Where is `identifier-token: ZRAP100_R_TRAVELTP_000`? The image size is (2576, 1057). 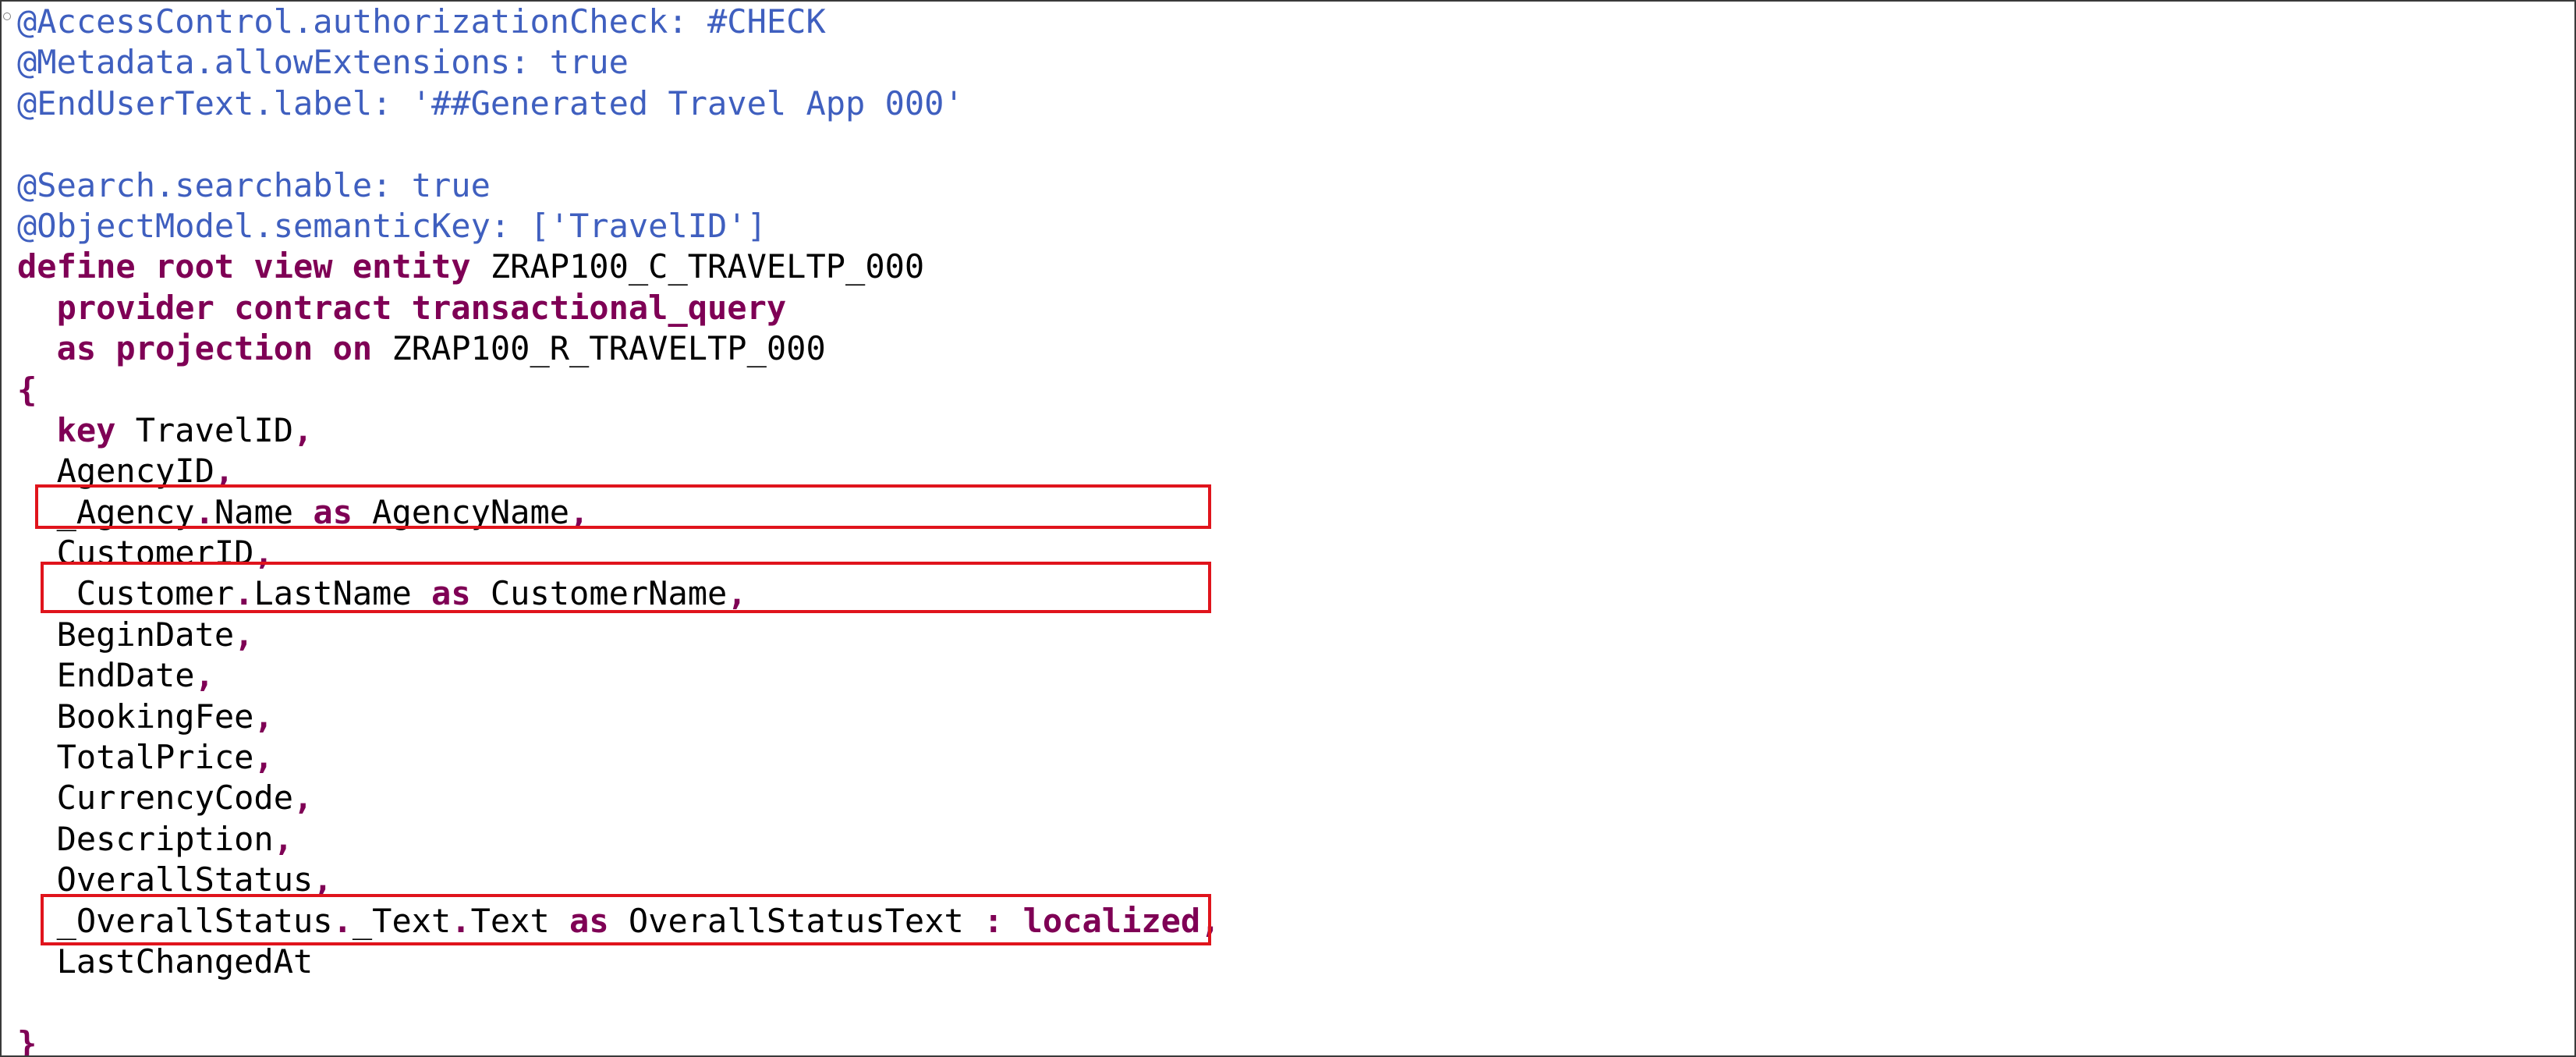 identifier-token: ZRAP100_R_TRAVELTP_000 is located at coordinates (599, 348).